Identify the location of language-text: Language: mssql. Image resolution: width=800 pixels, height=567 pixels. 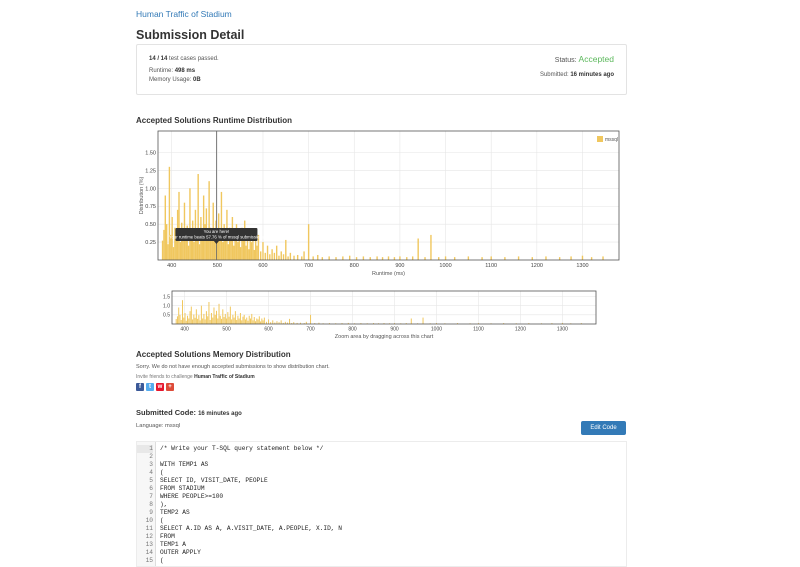
(158, 426).